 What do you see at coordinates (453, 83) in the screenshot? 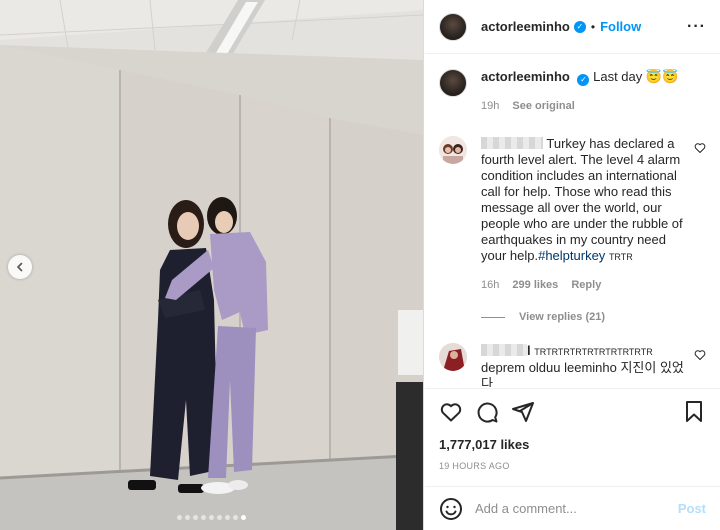
I see `caption-avatar` at bounding box center [453, 83].